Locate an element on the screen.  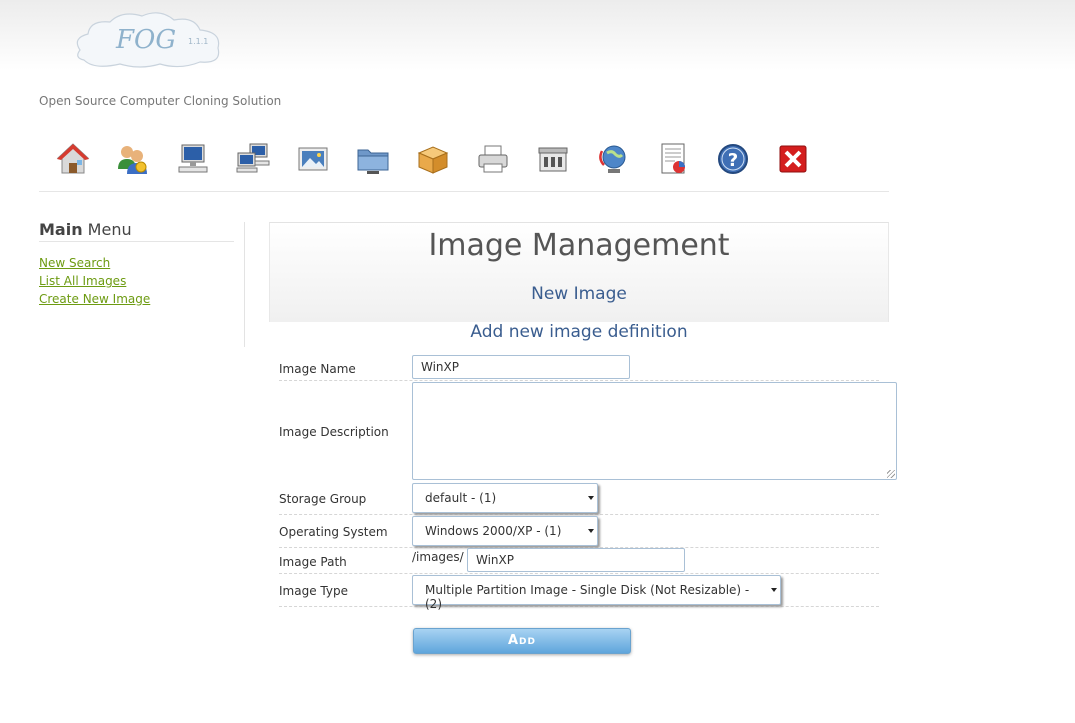
page-title: Image Management is located at coordinates (579, 245).